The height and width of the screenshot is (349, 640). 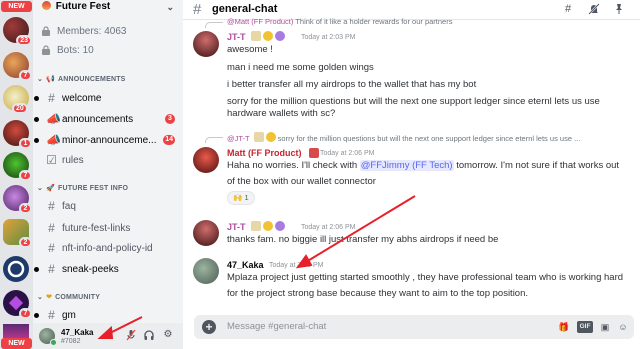 I want to click on annotation-arrow-user, so click(x=125, y=325).